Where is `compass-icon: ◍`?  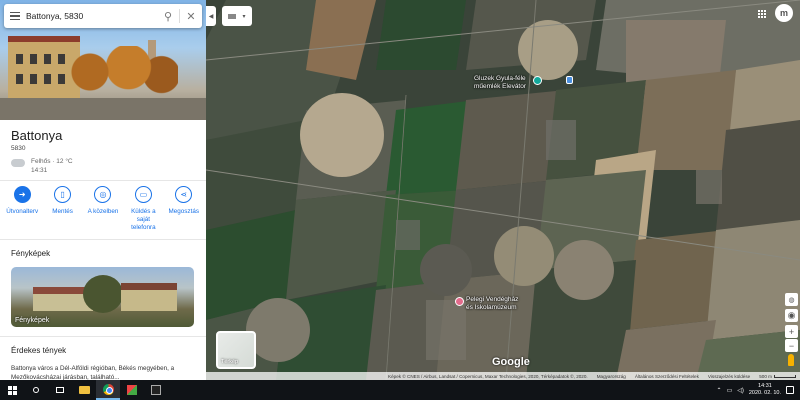
compass-icon: ◍ is located at coordinates (791, 299).